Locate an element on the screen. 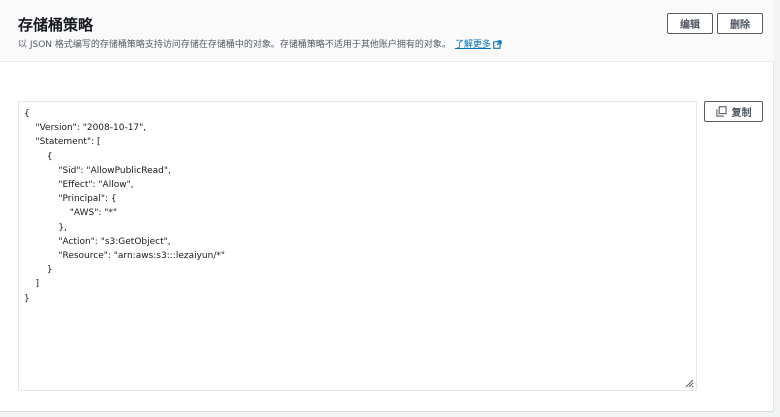 Image resolution: width=780 pixels, height=417 pixels. copy-button: 复制 is located at coordinates (733, 111).